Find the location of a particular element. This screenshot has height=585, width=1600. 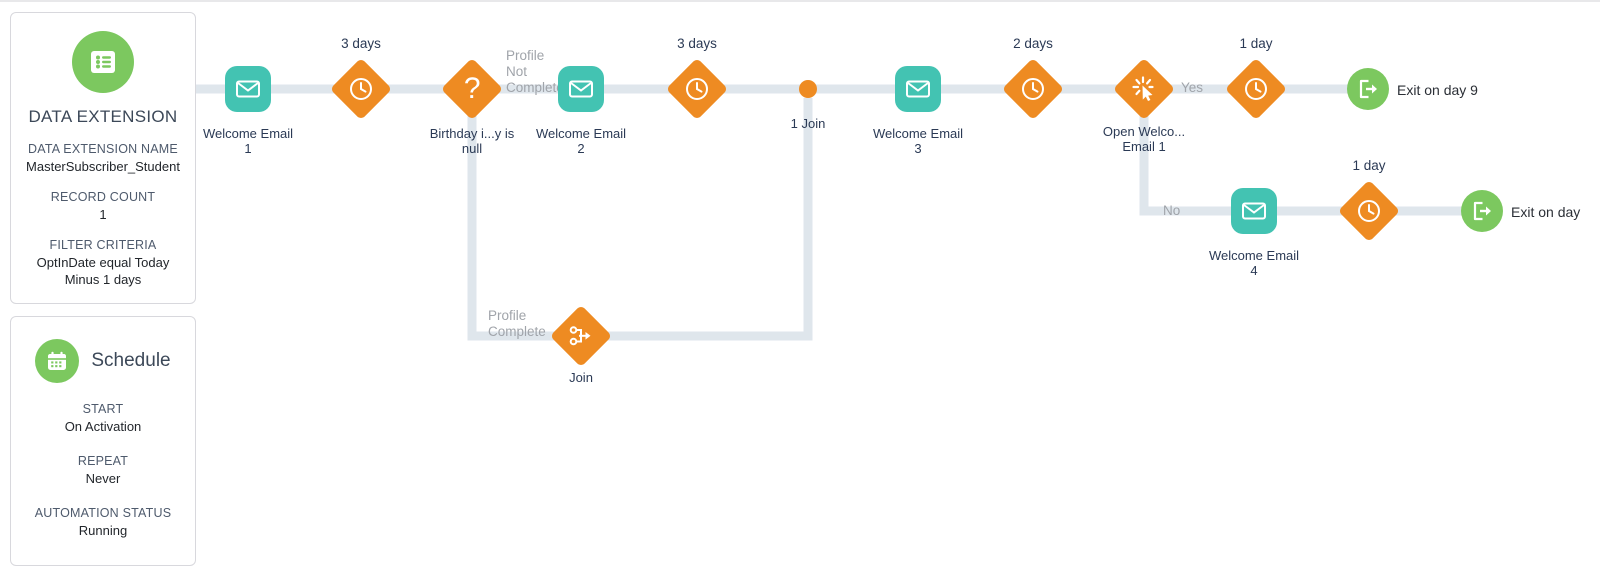

edge-label-profile-complete: Profile Complete is located at coordinates (517, 323).